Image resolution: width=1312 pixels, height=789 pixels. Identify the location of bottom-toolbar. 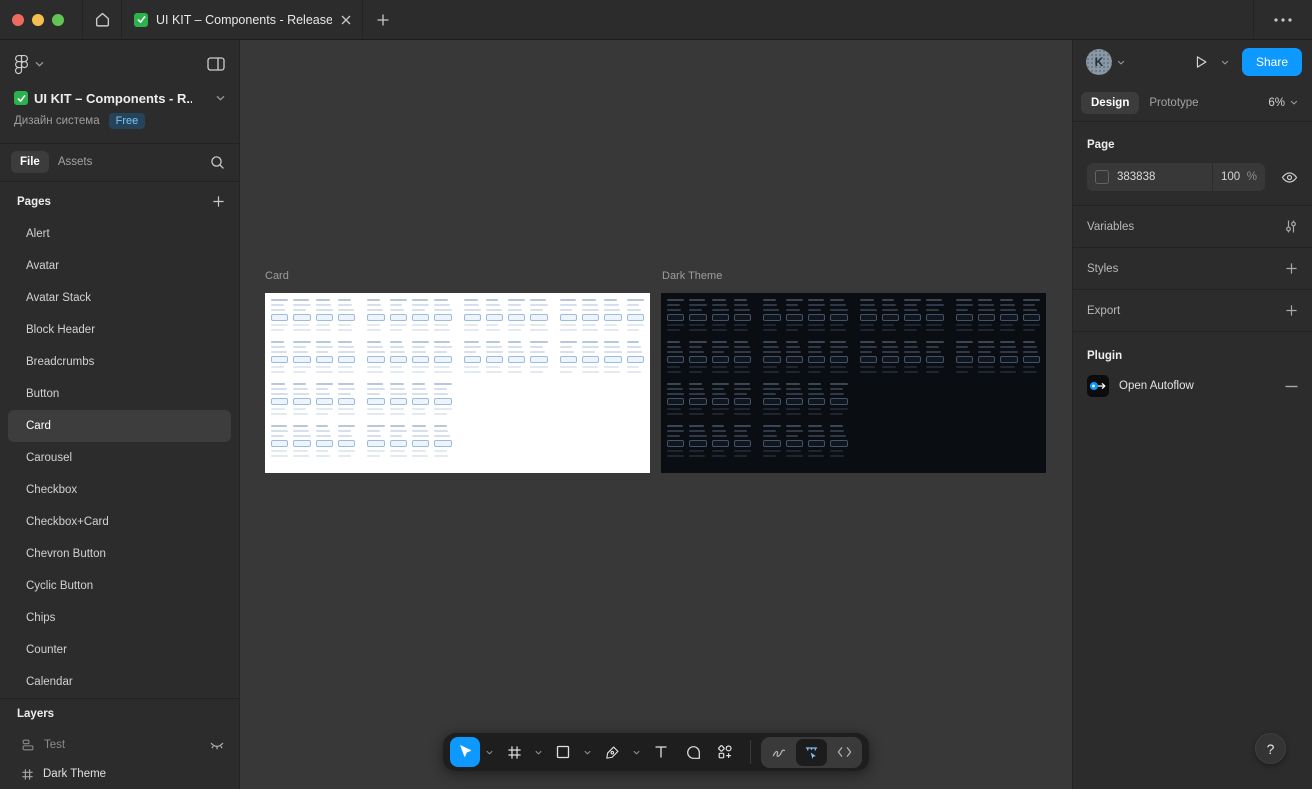
(656, 752).